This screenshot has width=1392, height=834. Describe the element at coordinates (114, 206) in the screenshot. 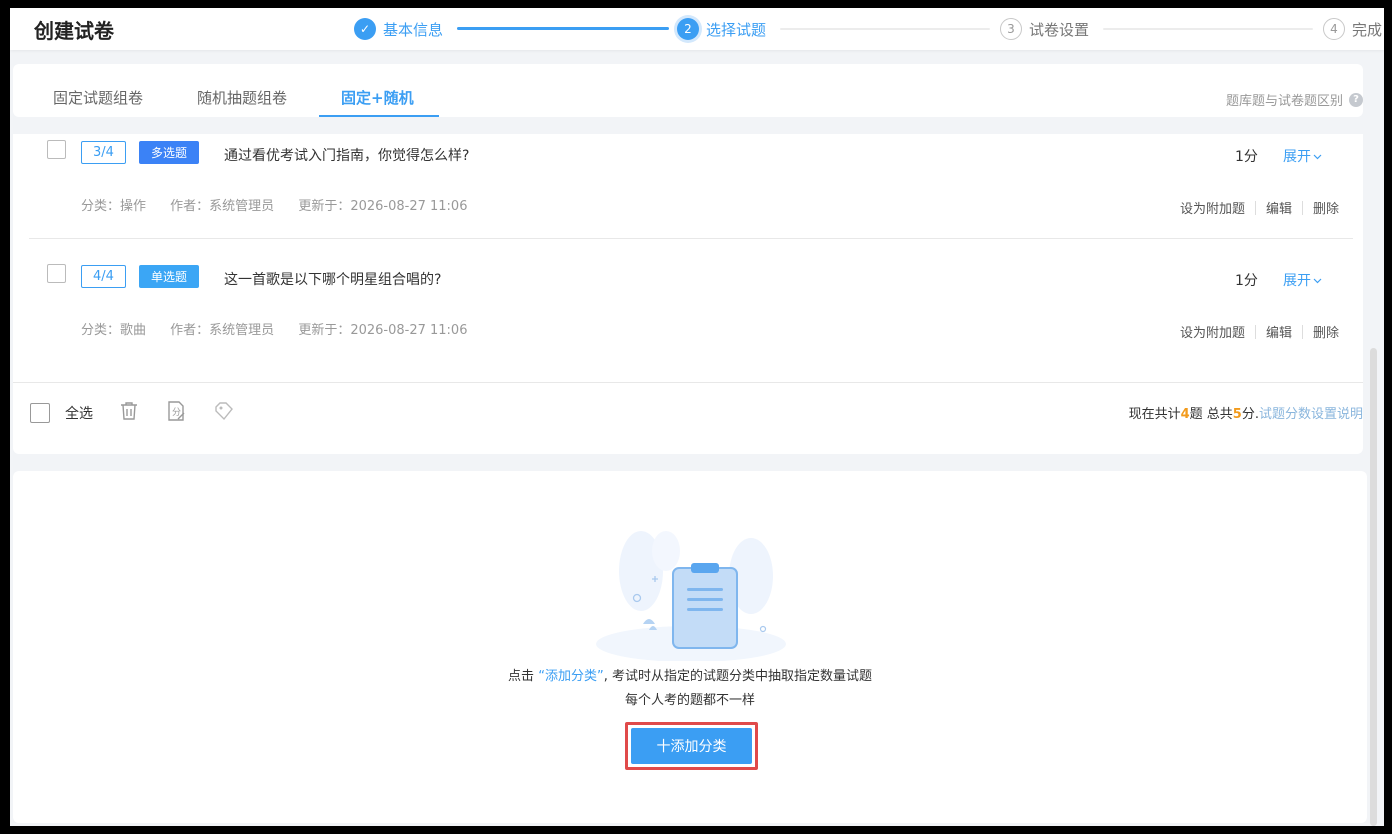

I see `question-category: 分类：操作` at that location.